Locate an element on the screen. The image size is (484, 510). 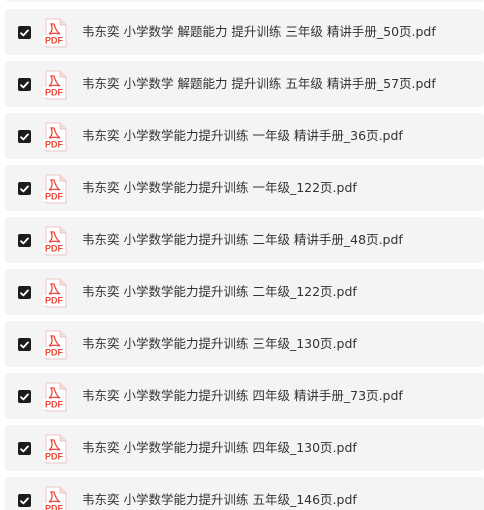
file-row: PDF 韦东奕 小学数学能力提升训练 二年级_122页.pdf is located at coordinates (244, 292).